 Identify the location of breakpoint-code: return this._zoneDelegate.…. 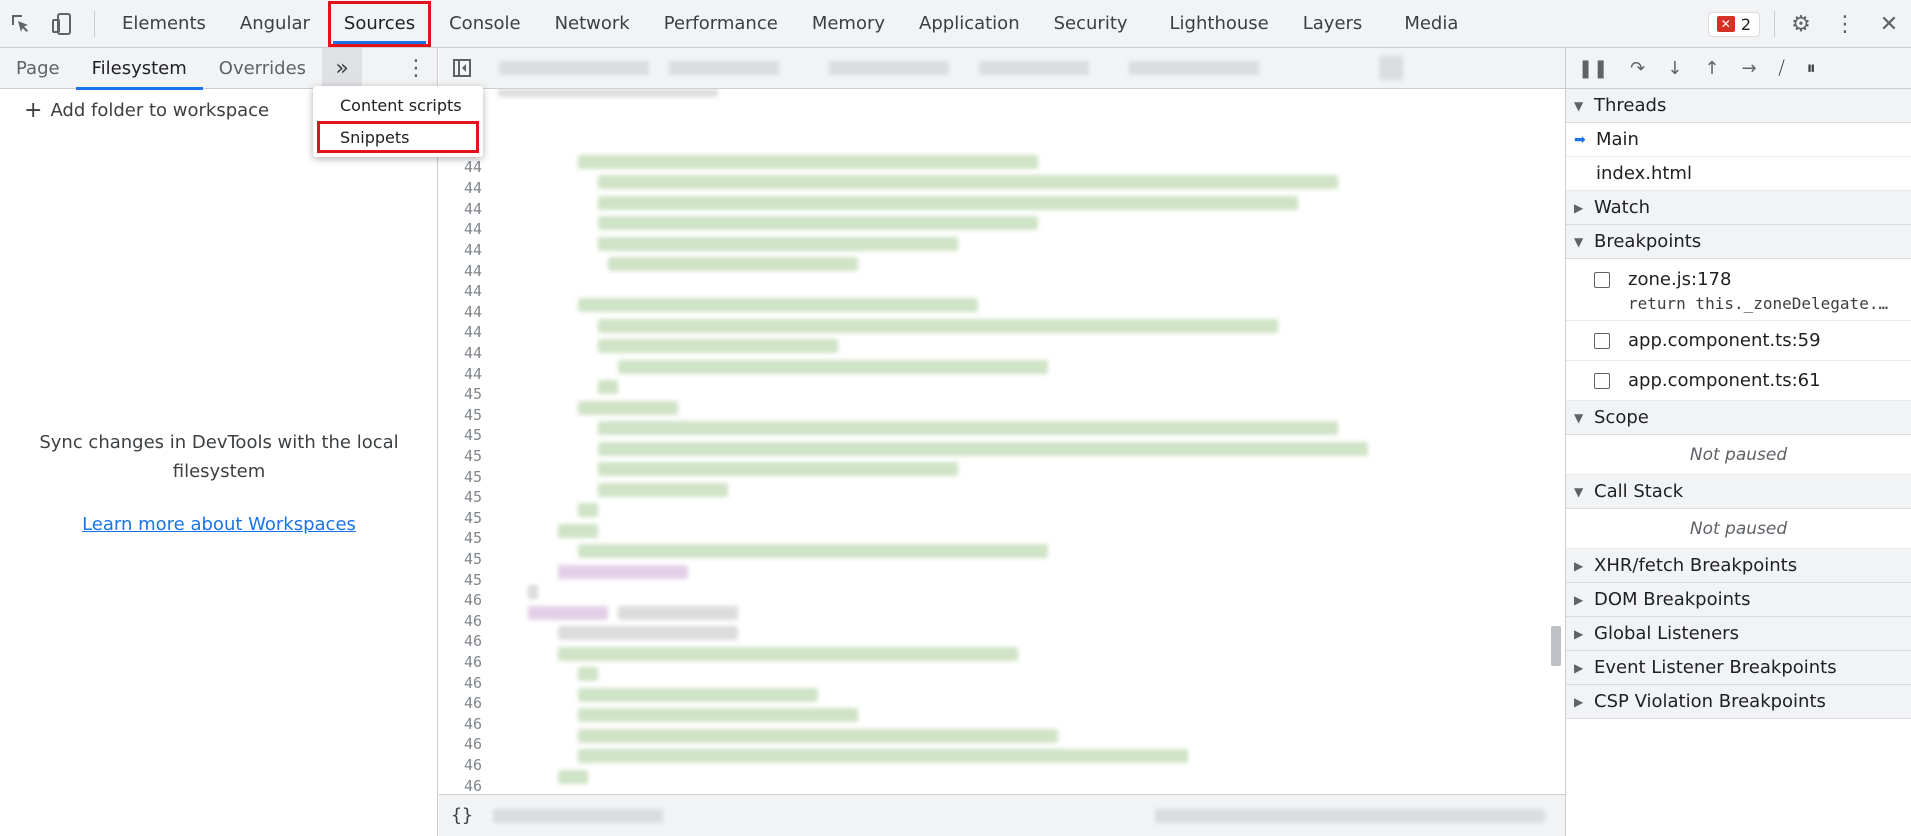
(1758, 303).